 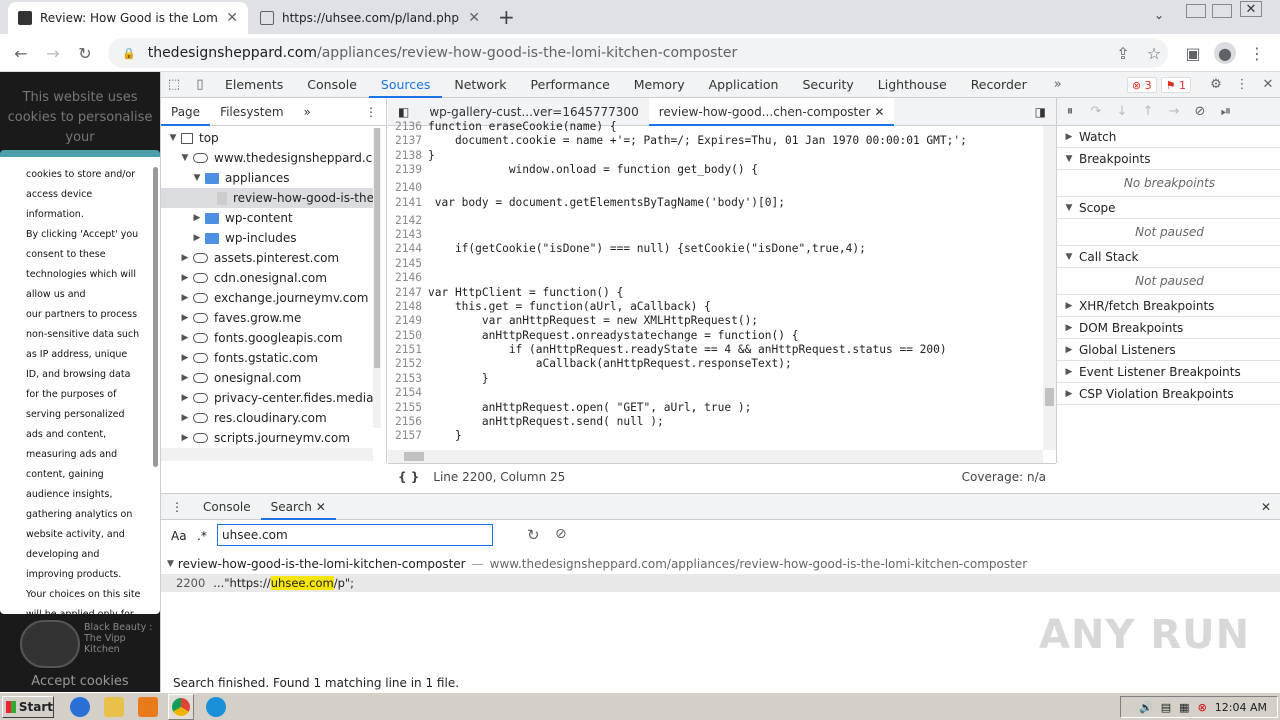 What do you see at coordinates (1168, 137) in the screenshot?
I see `pane-watch: ▶ Watch` at bounding box center [1168, 137].